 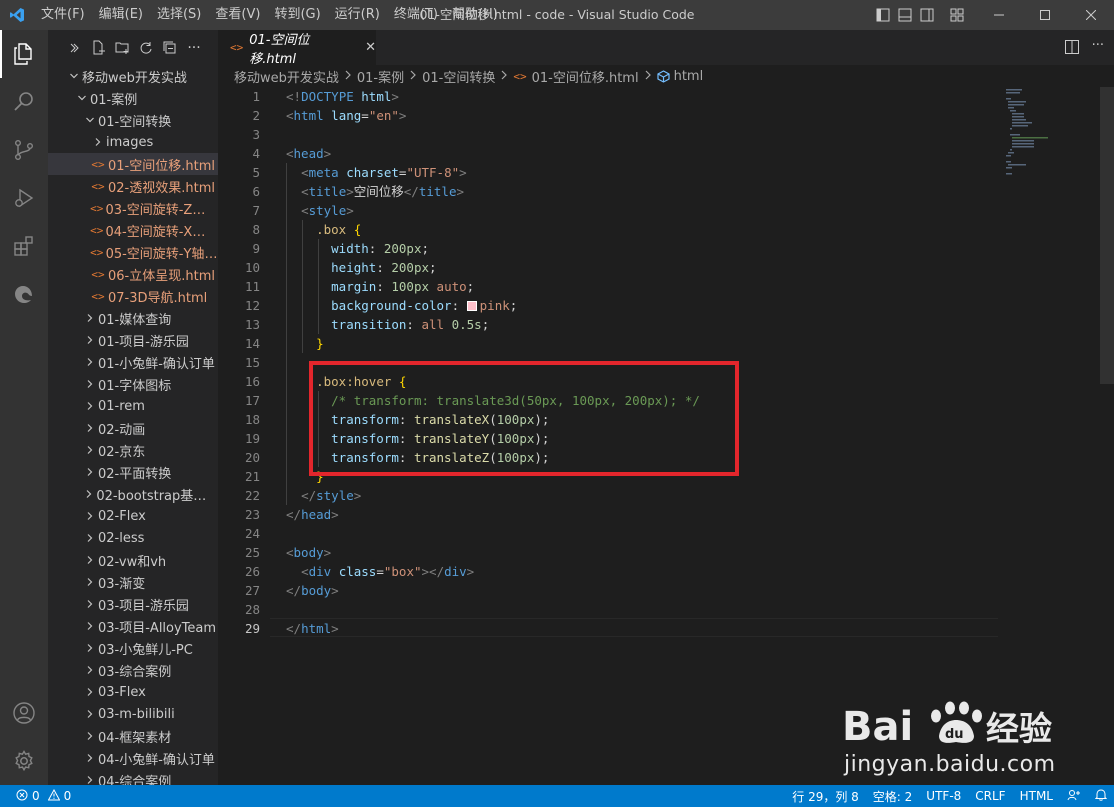 I want to click on code-line: 9 width: 200px;, so click(x=608, y=248).